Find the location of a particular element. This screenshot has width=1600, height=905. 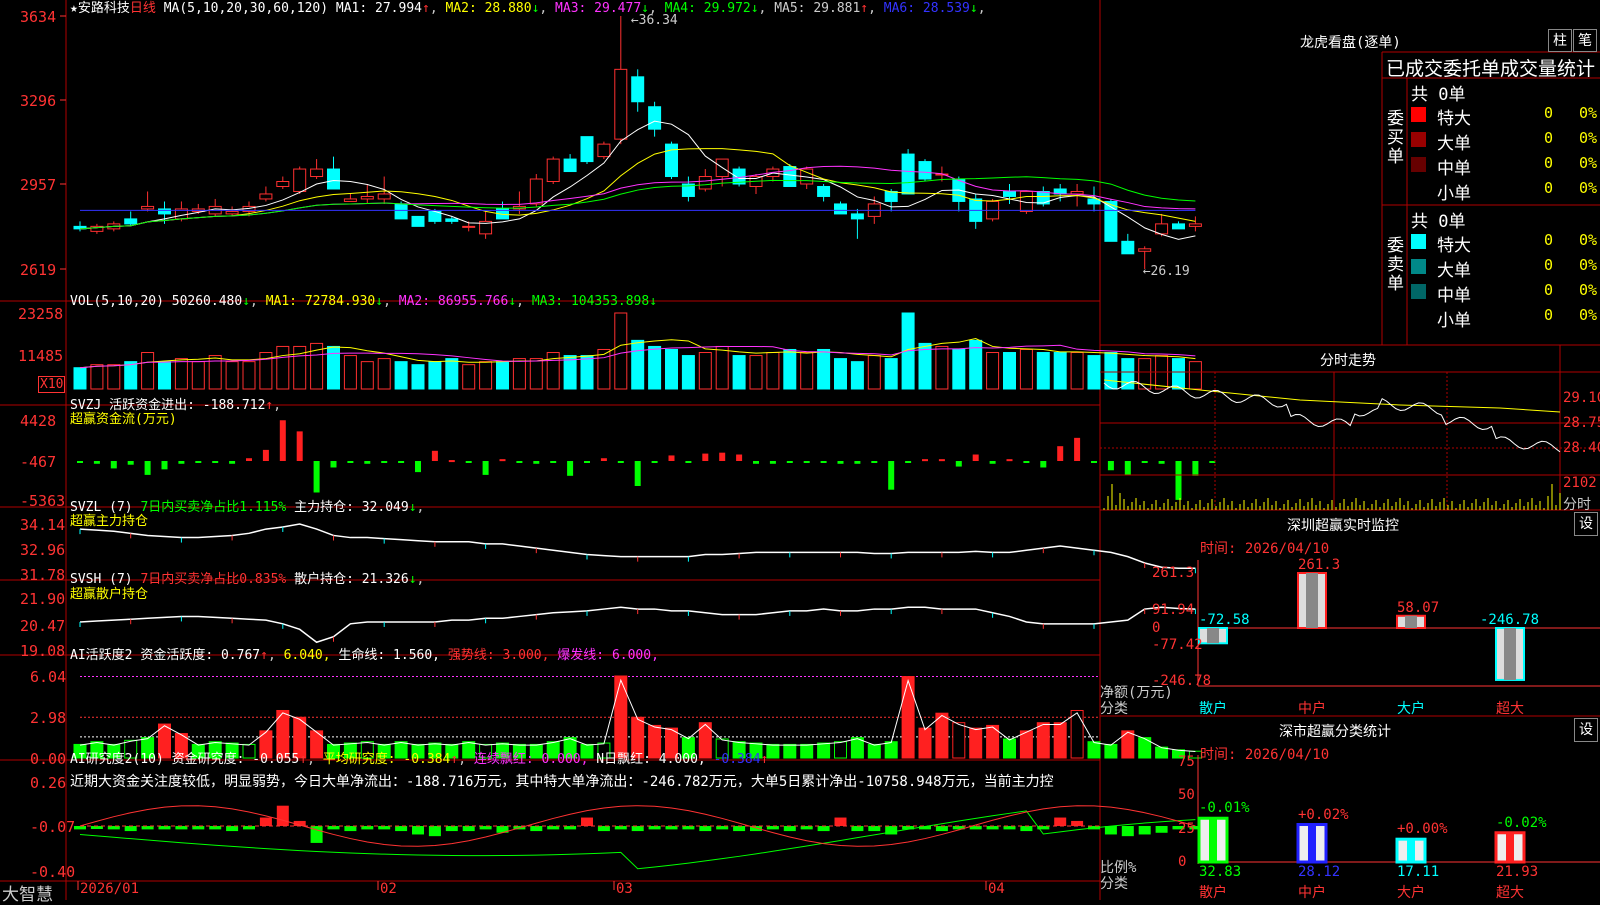

brand-logo: 大智慧 is located at coordinates (27, 892).